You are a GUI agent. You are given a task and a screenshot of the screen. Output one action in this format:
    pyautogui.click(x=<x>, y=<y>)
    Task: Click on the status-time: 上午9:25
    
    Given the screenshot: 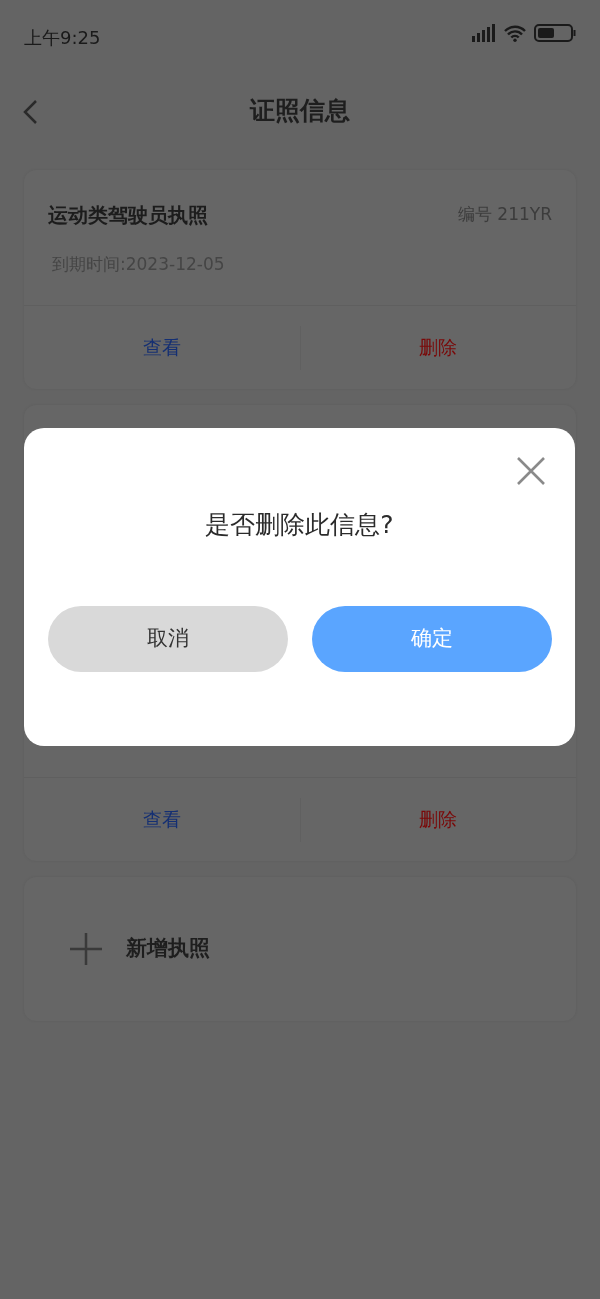 What is the action you would take?
    pyautogui.click(x=62, y=38)
    